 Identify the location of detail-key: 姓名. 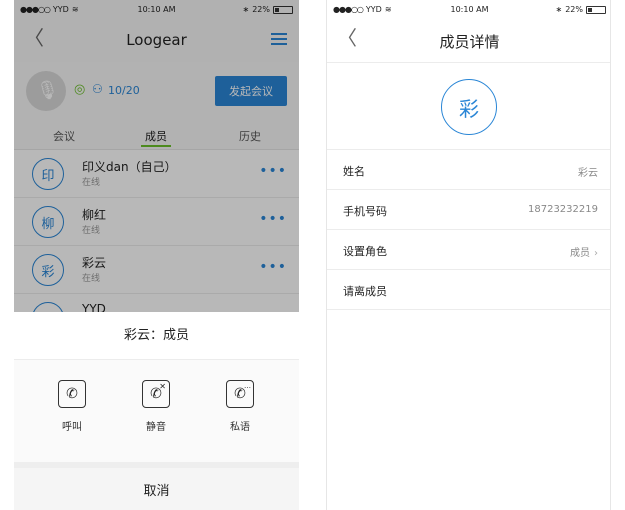
(354, 171).